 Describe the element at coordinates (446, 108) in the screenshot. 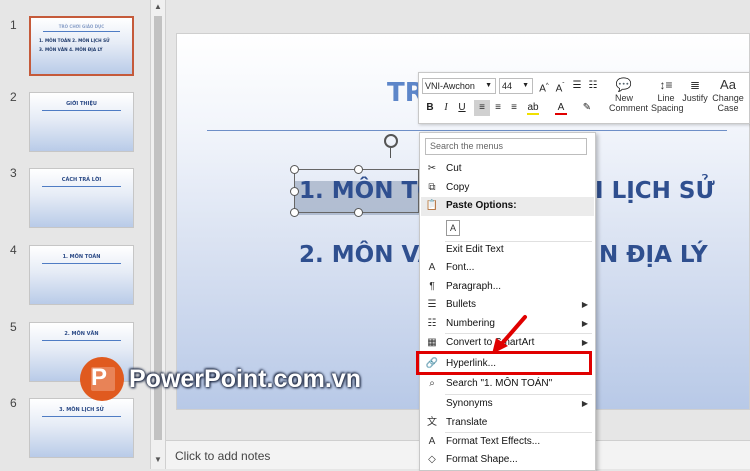

I see `italic-icon: I` at that location.